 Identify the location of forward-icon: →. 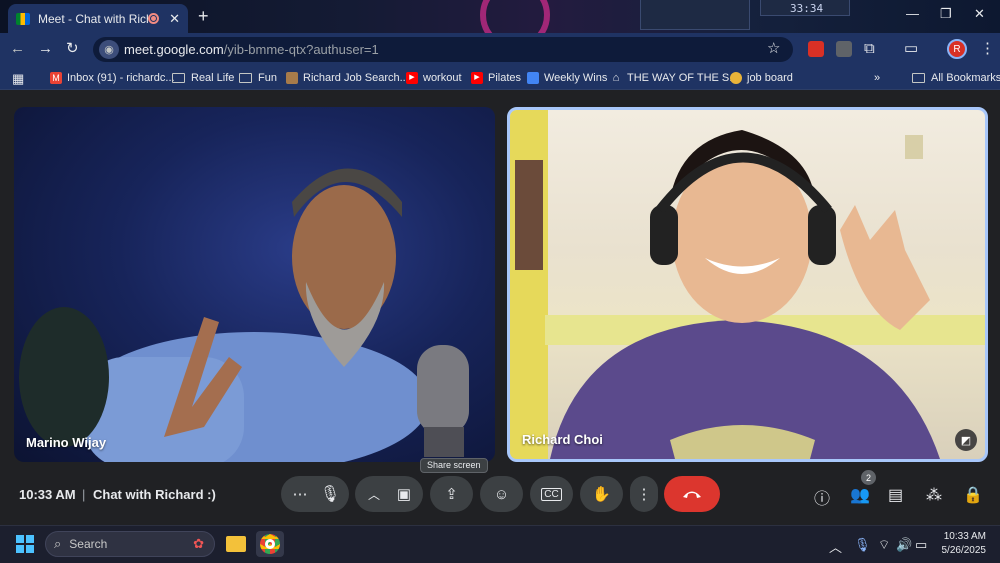
(45, 49).